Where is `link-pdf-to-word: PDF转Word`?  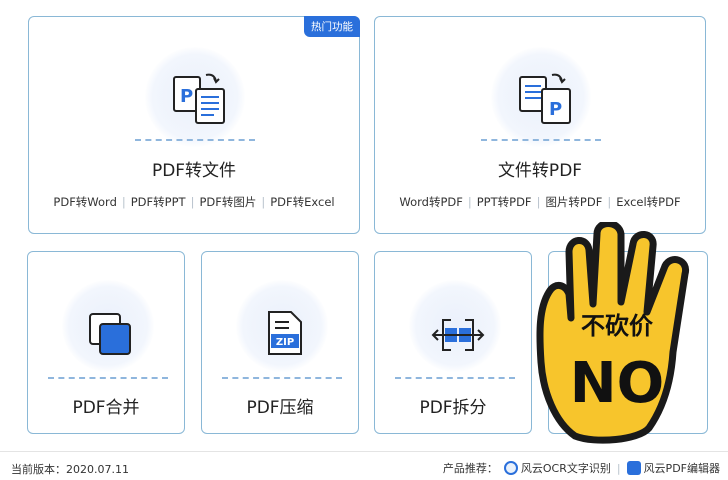 link-pdf-to-word: PDF转Word is located at coordinates (84, 202).